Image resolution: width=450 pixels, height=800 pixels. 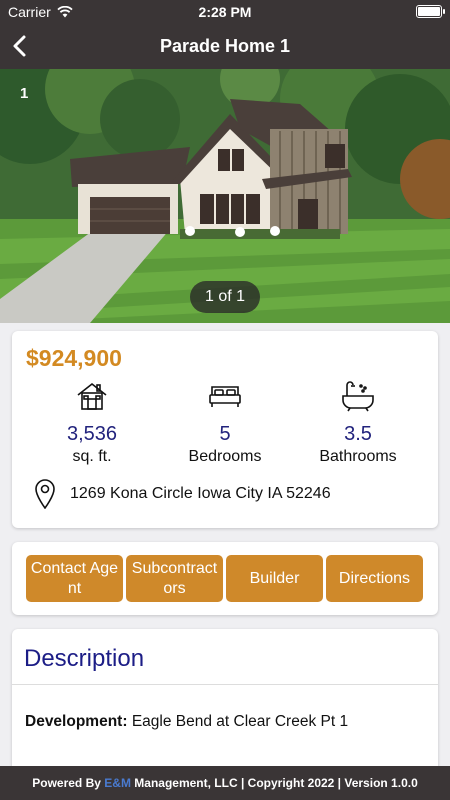 I want to click on description-heading: Description, so click(x=84, y=658).